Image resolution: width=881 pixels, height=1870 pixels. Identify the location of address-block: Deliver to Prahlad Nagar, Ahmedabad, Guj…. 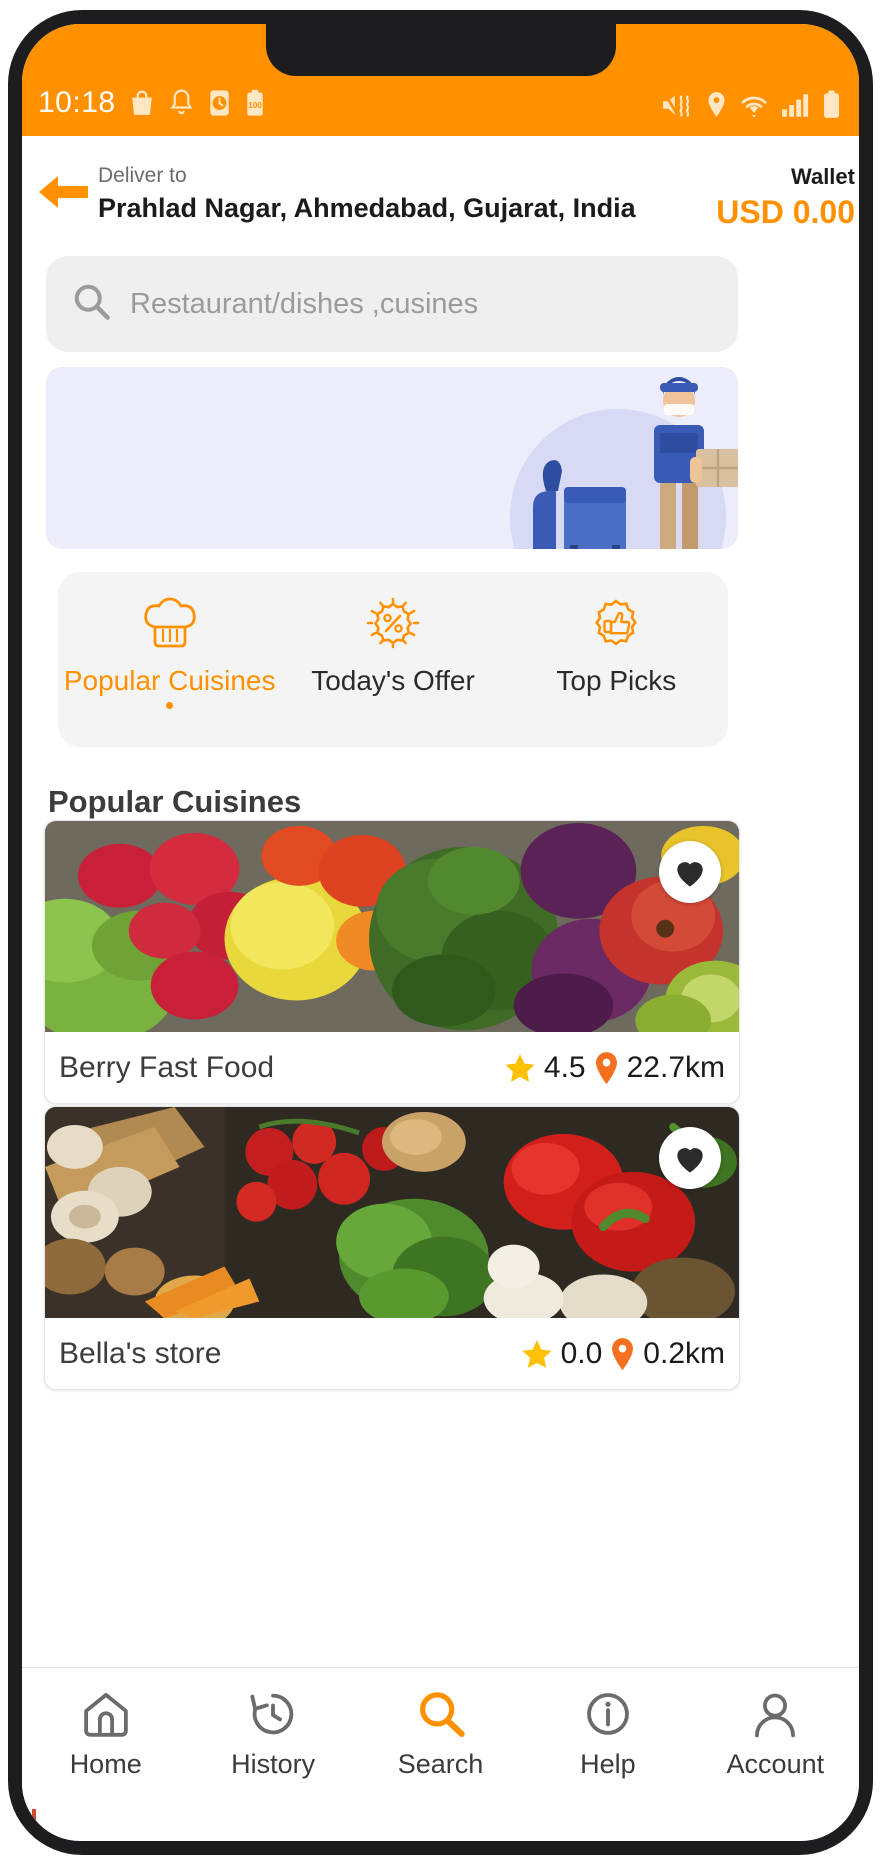
(367, 194).